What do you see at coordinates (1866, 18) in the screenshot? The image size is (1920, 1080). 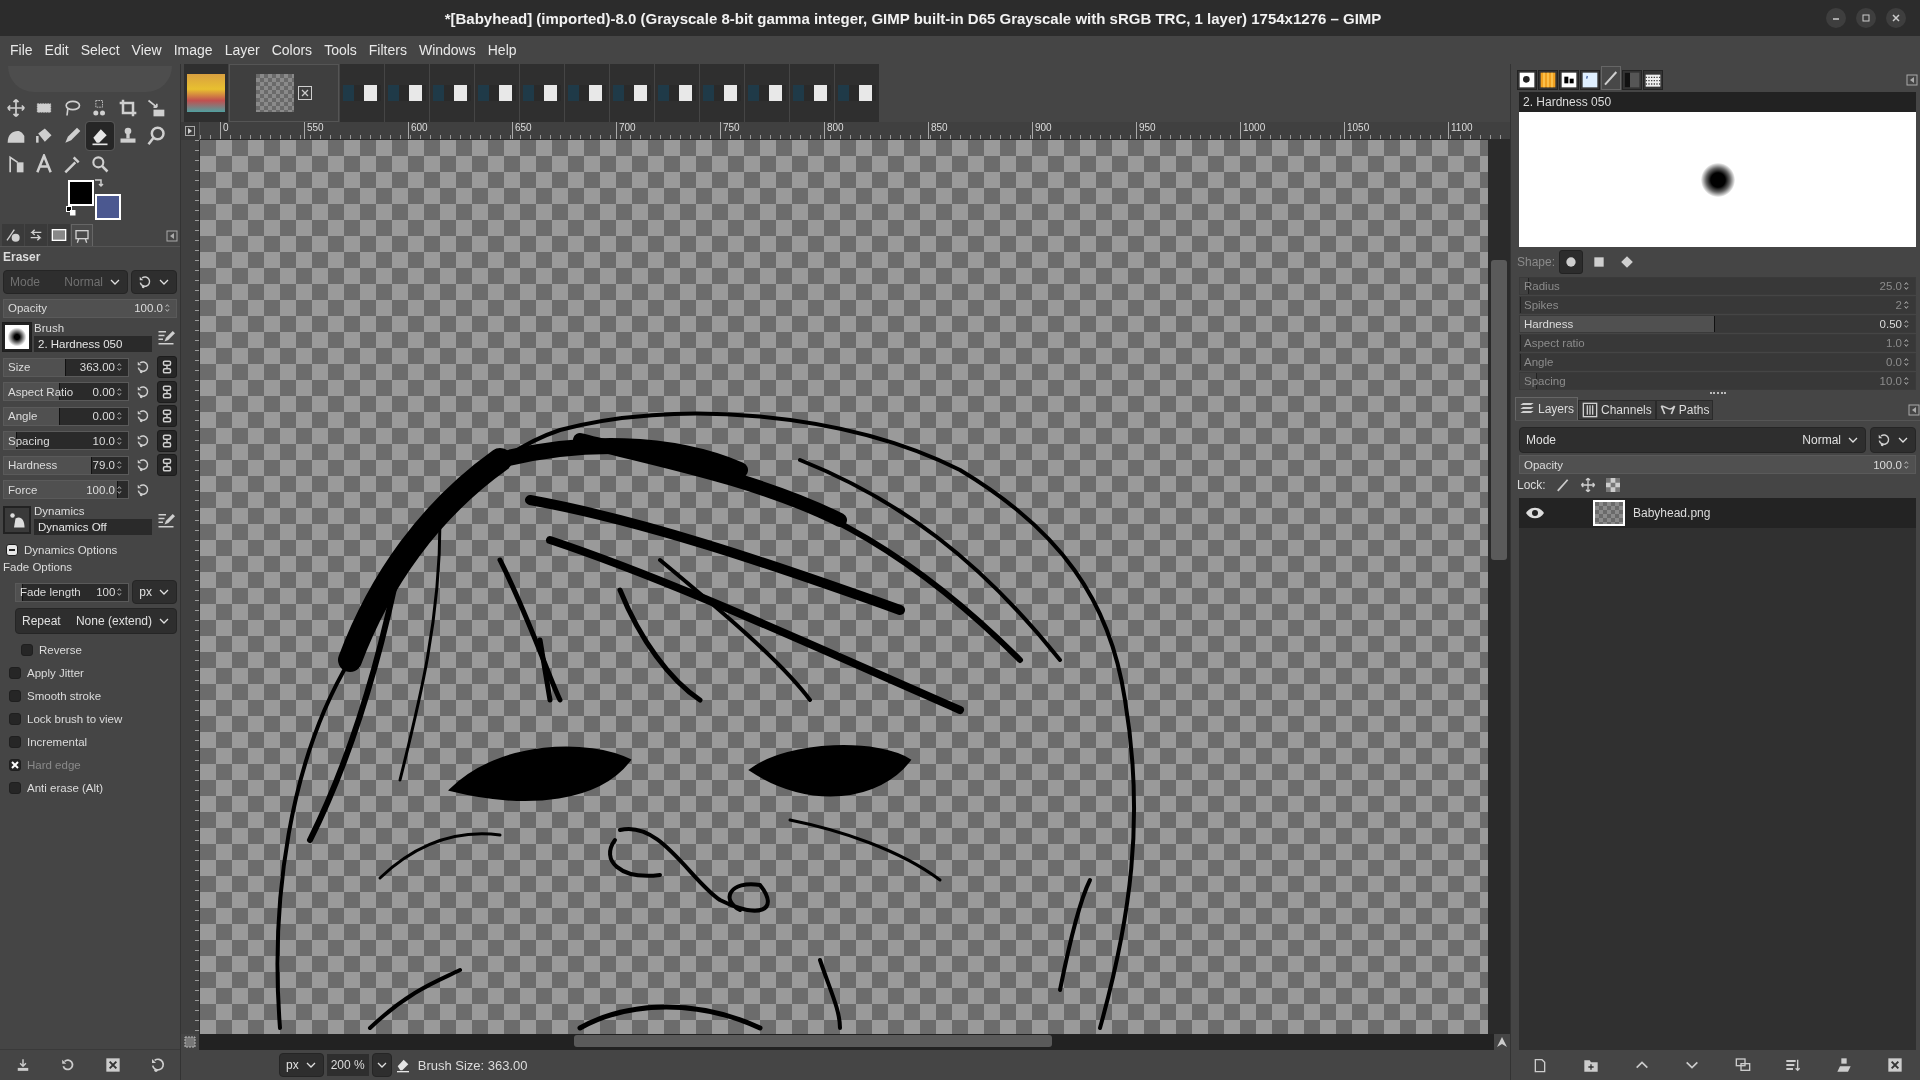 I see `maximize-icon` at bounding box center [1866, 18].